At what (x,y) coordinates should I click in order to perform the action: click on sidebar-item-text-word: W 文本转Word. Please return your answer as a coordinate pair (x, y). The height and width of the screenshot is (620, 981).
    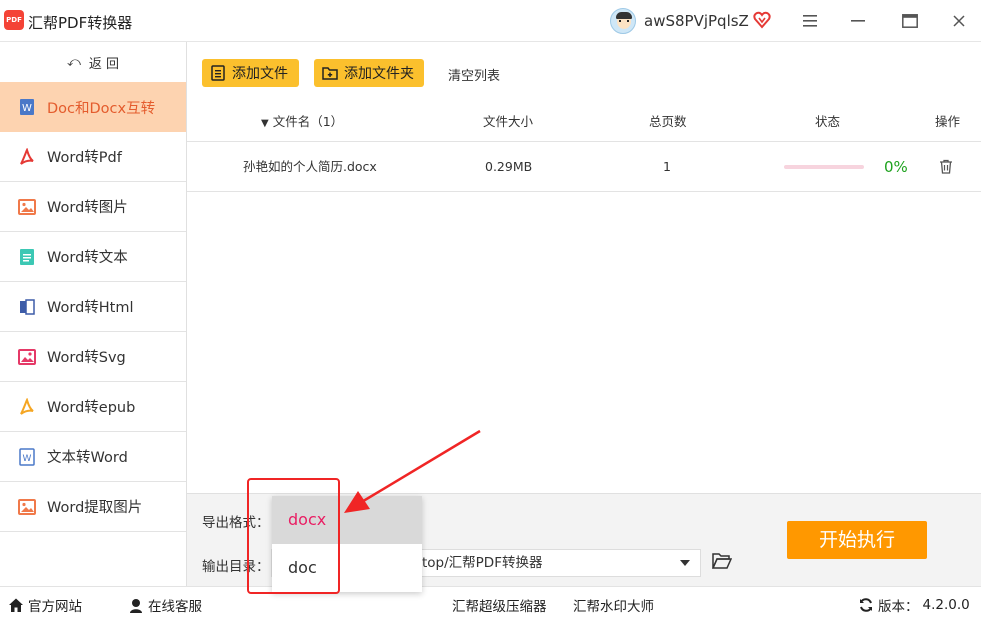
    Looking at the image, I should click on (93, 457).